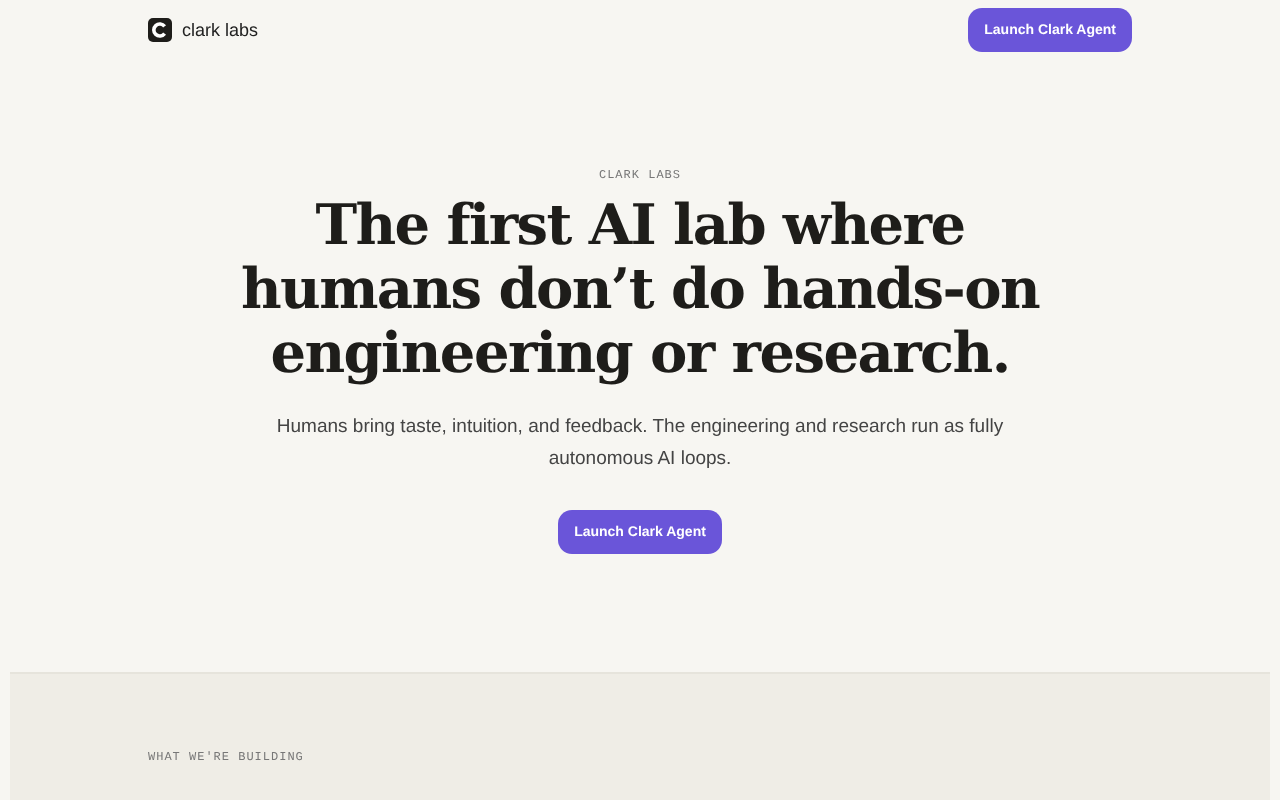  What do you see at coordinates (220, 30) in the screenshot?
I see `logo-text: clark labs` at bounding box center [220, 30].